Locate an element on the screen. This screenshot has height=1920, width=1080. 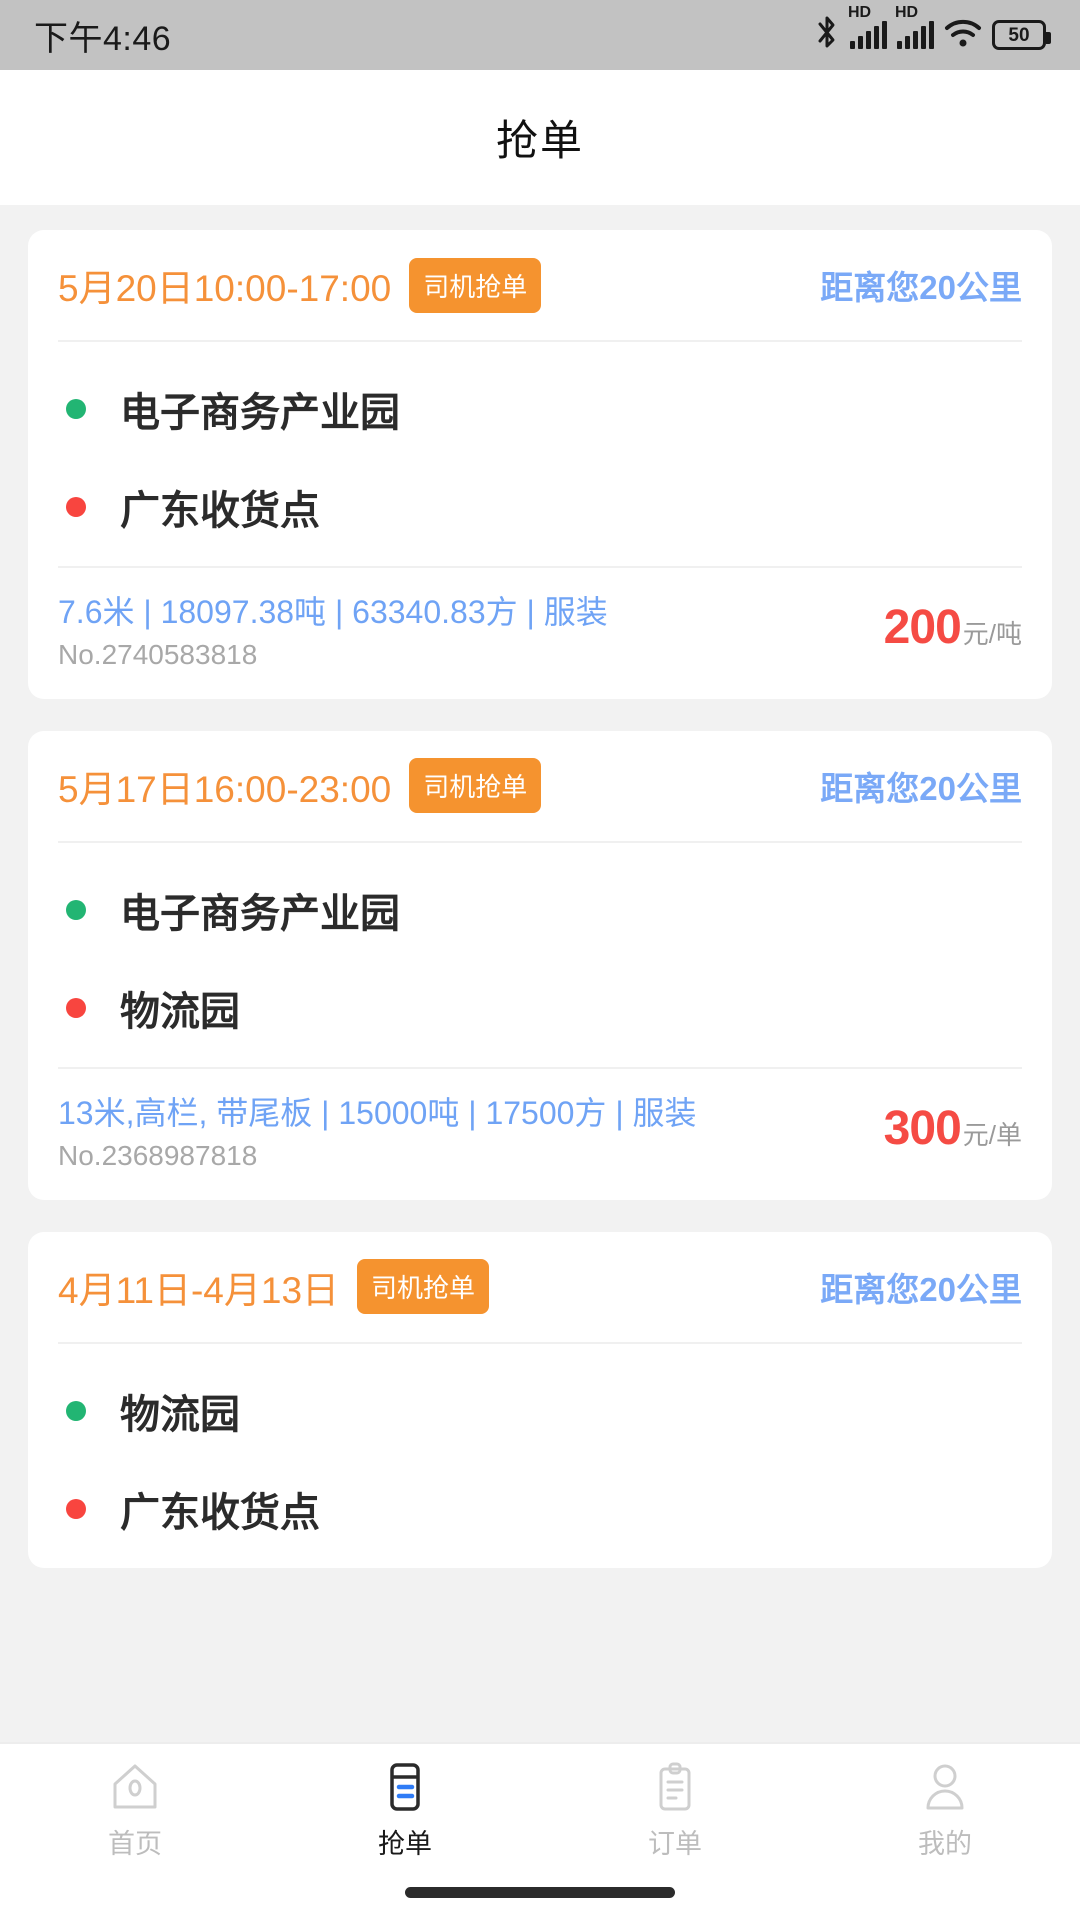
order-price-unit: 元/吨 is located at coordinates (992, 634).